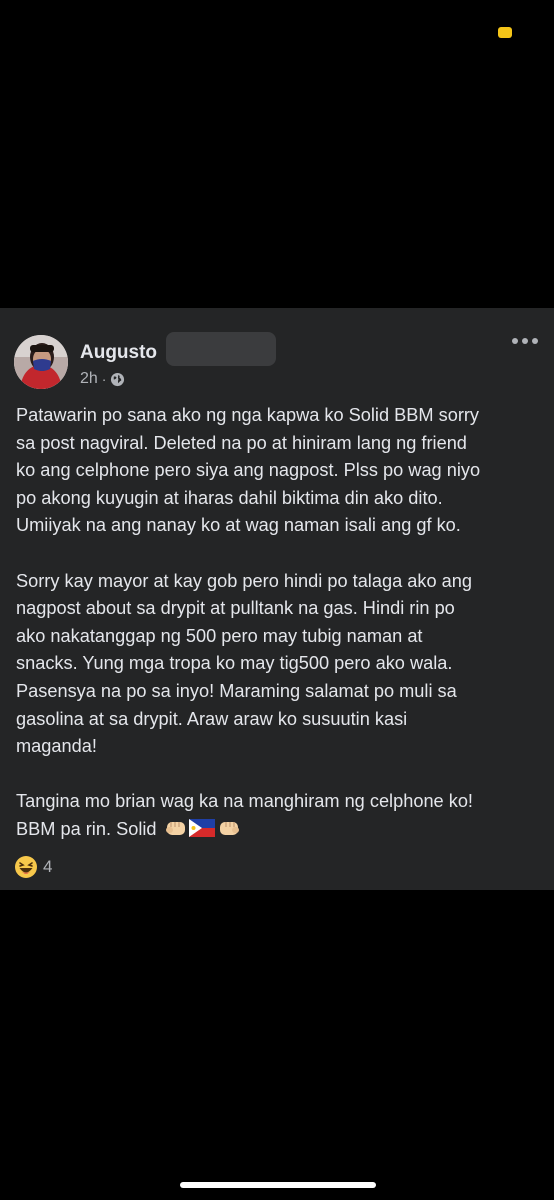  What do you see at coordinates (278, 1185) in the screenshot?
I see `home-indicator` at bounding box center [278, 1185].